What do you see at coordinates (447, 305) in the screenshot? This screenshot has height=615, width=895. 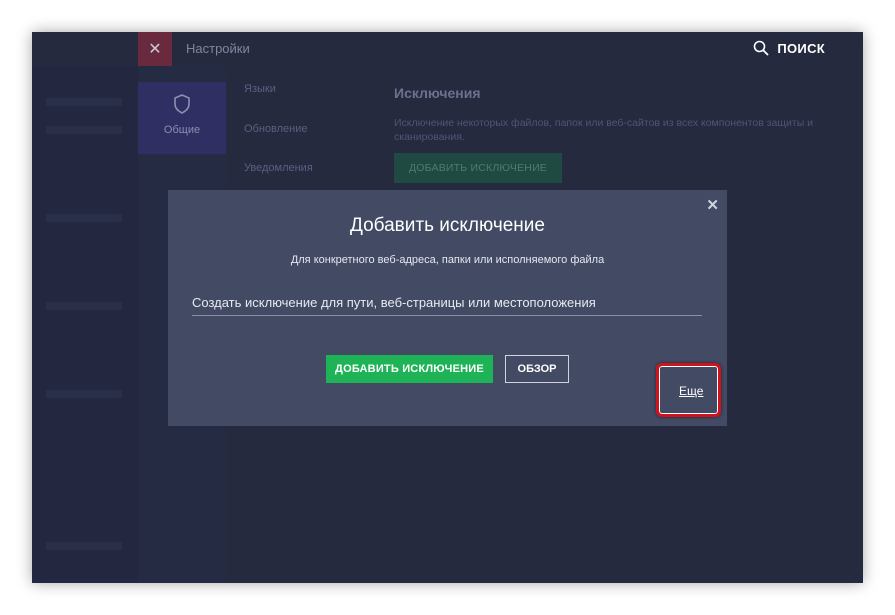 I see `exclusion-path-input` at bounding box center [447, 305].